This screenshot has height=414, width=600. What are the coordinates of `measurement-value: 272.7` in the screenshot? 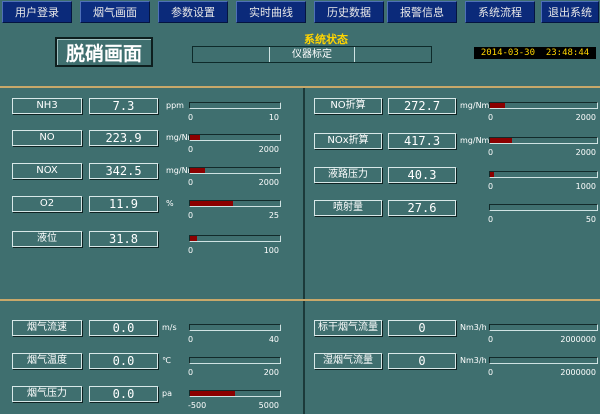 It's located at (422, 106).